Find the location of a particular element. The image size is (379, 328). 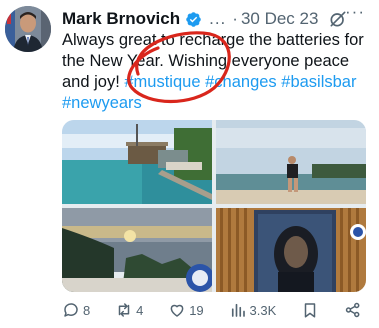

hashtag-link: #changes is located at coordinates (241, 82).